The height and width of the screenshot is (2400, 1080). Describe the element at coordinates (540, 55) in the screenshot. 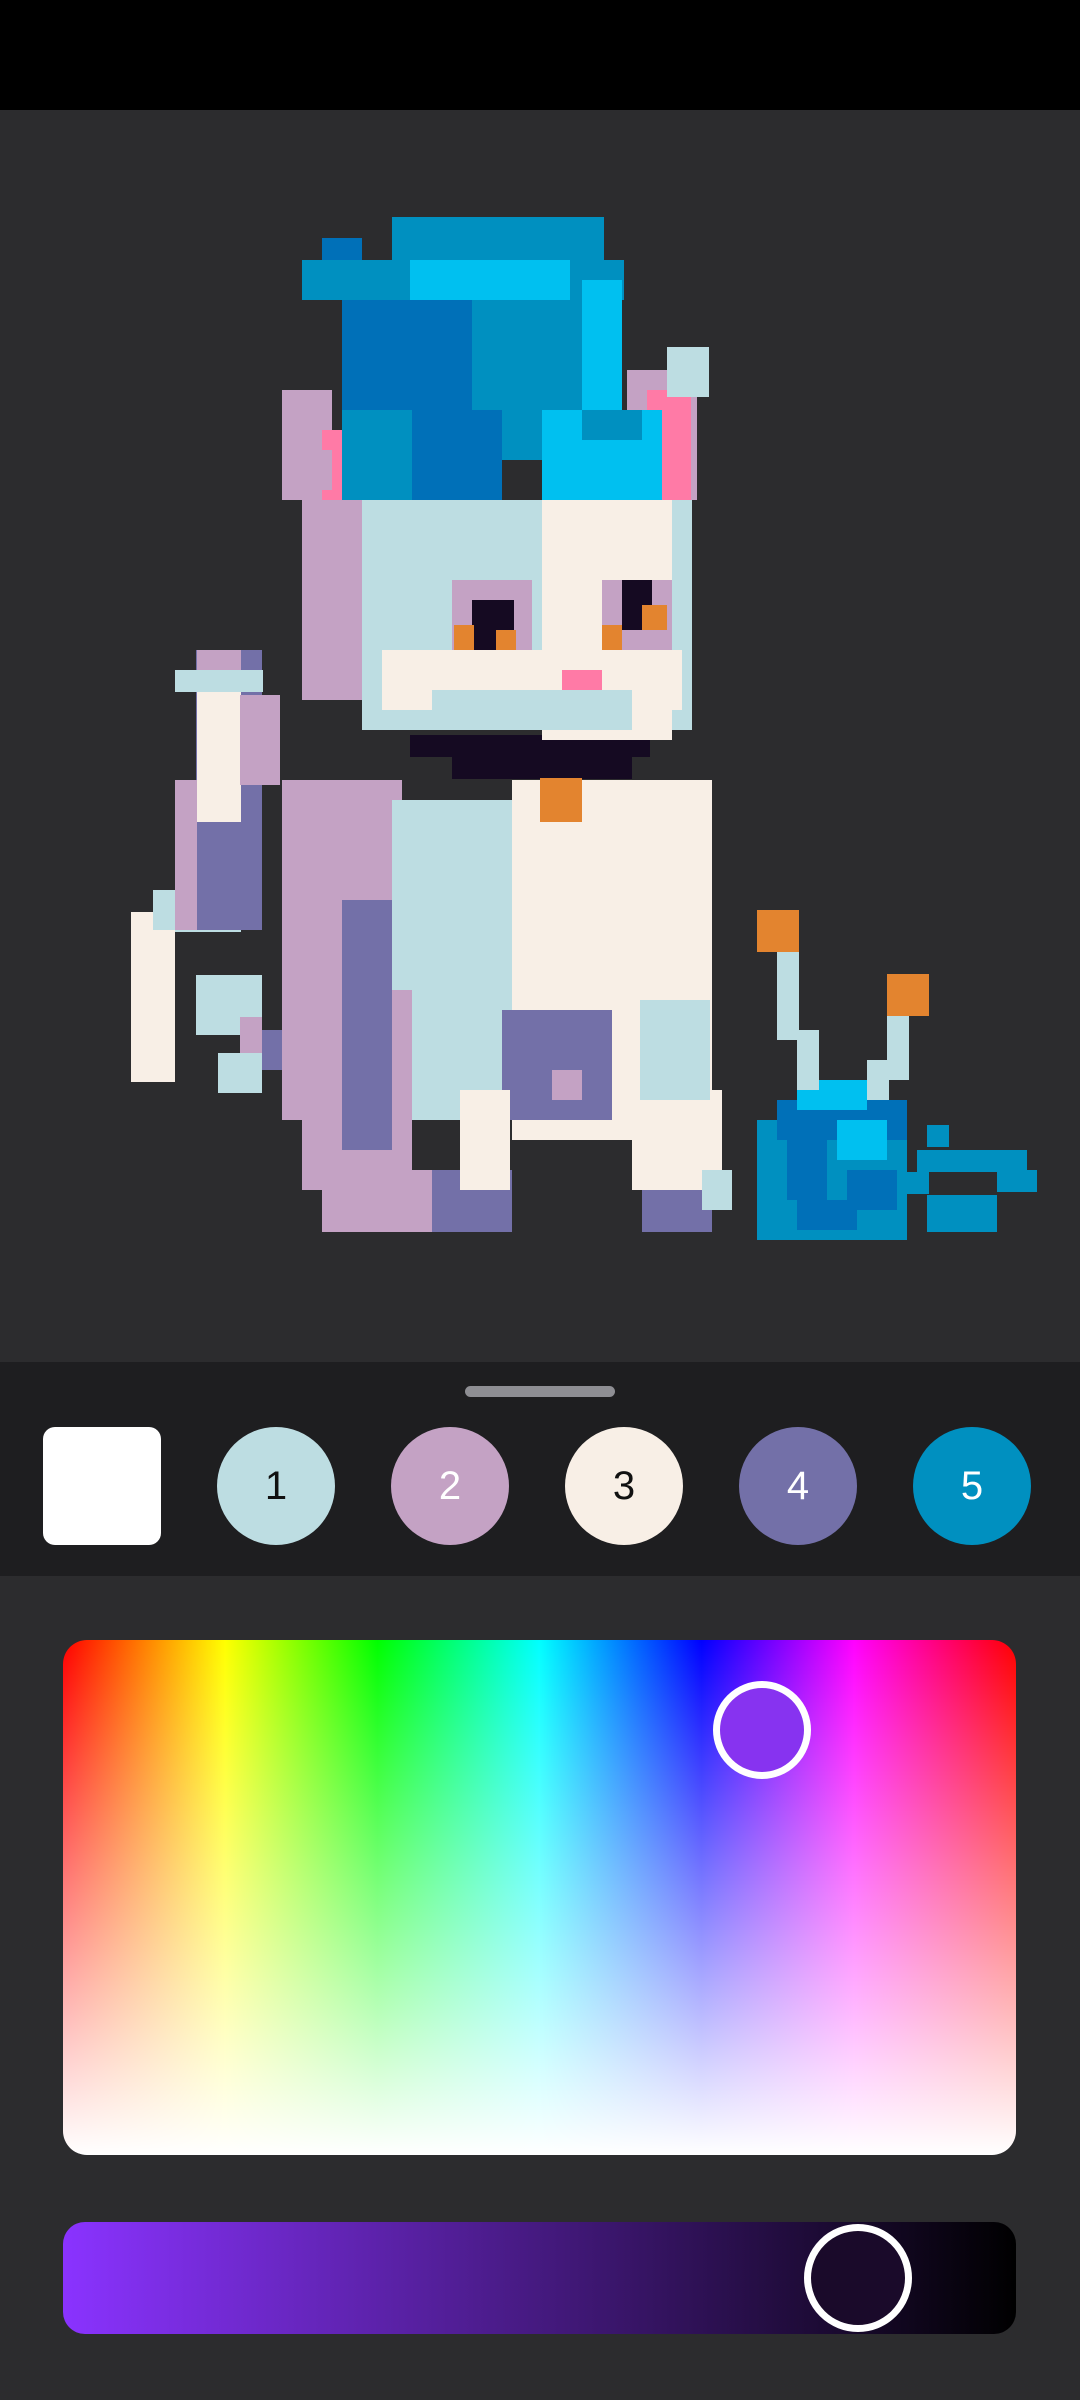

I see `status-bar` at that location.